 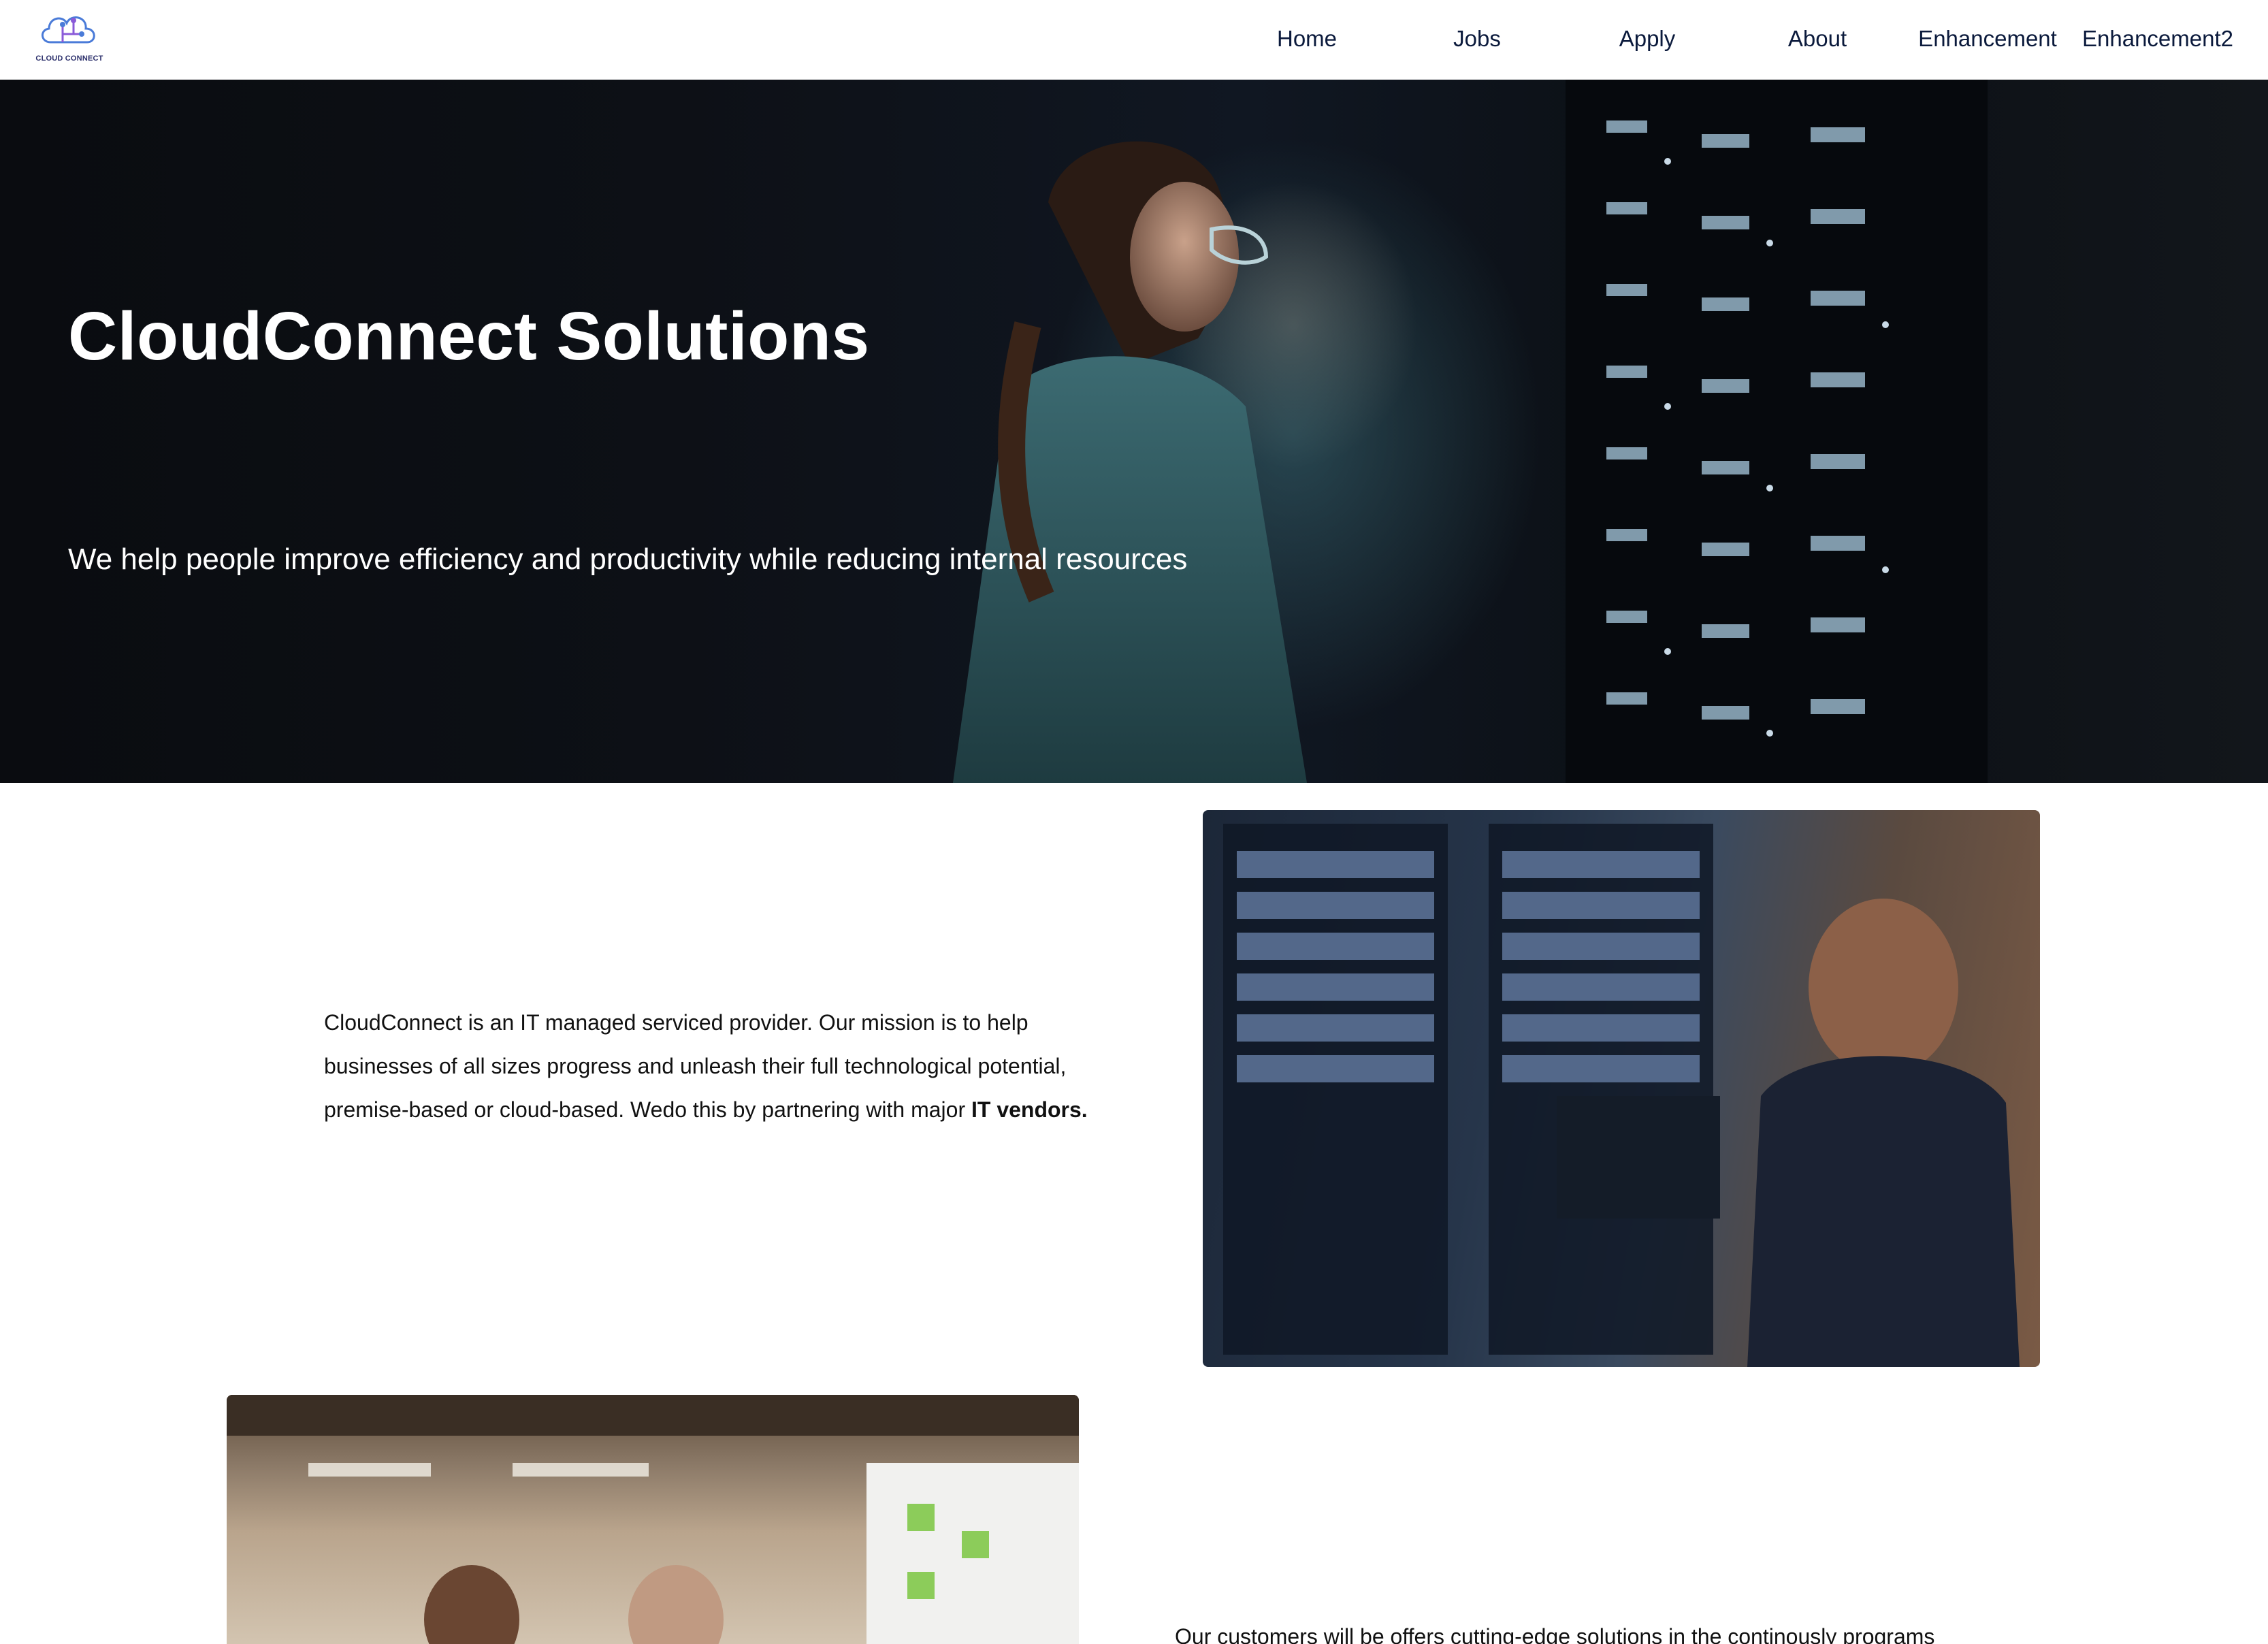 I want to click on nav-about: About, so click(x=1818, y=39).